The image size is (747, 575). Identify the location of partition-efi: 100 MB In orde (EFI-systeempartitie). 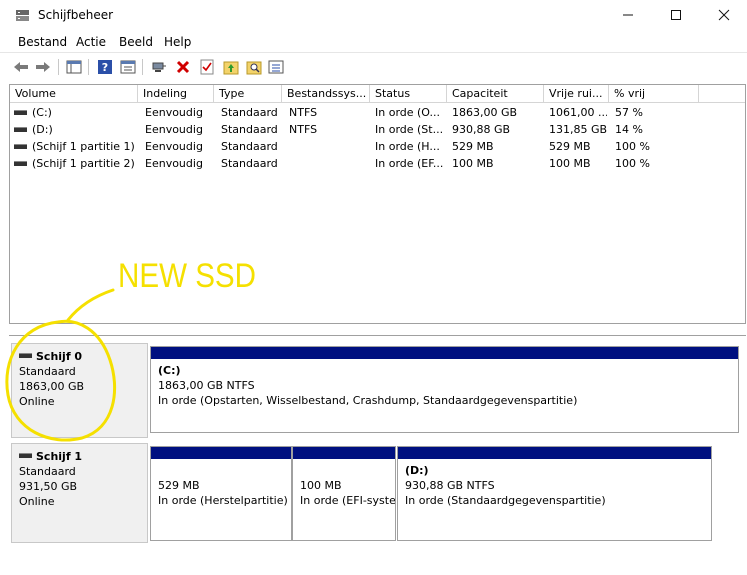
(344, 493).